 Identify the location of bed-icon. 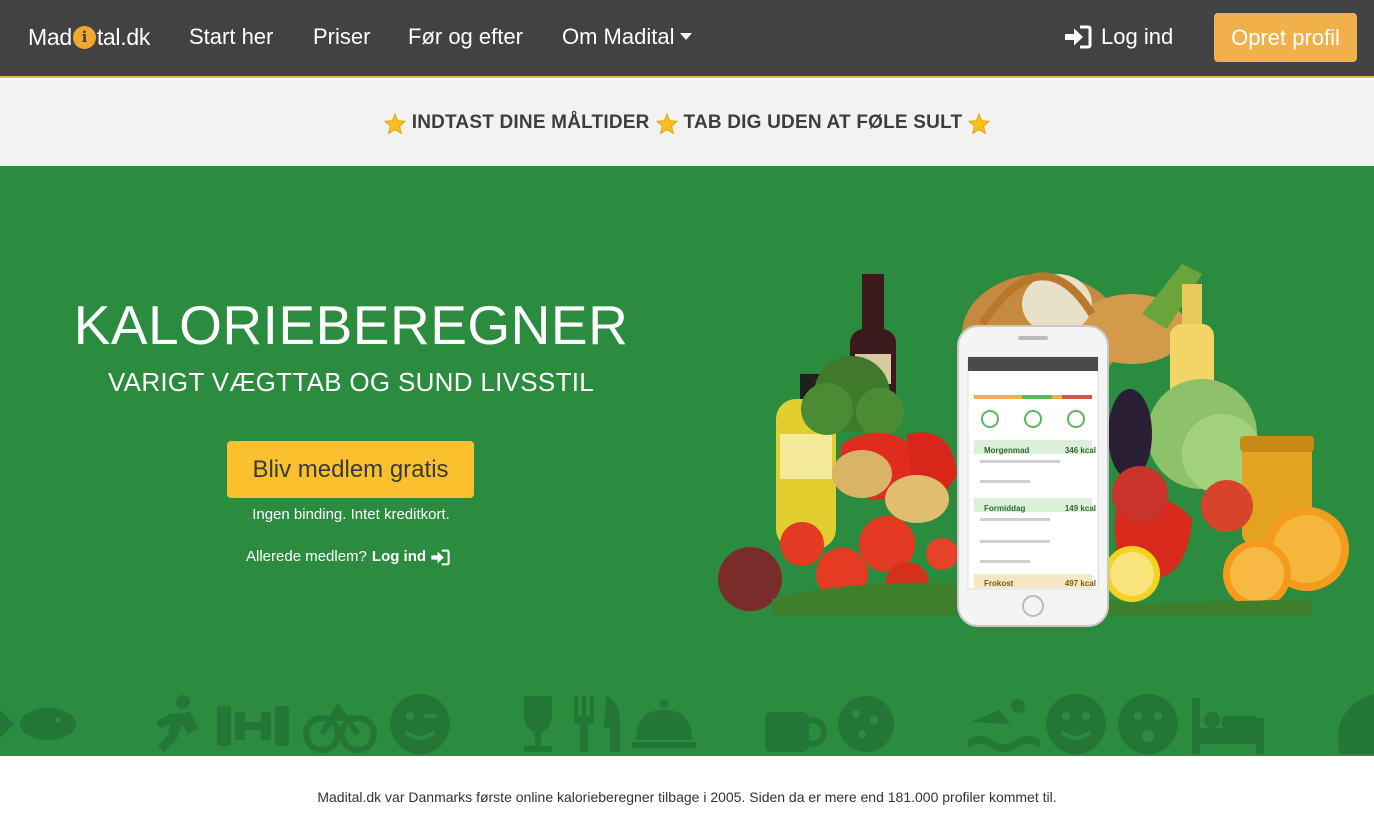
(1228, 726).